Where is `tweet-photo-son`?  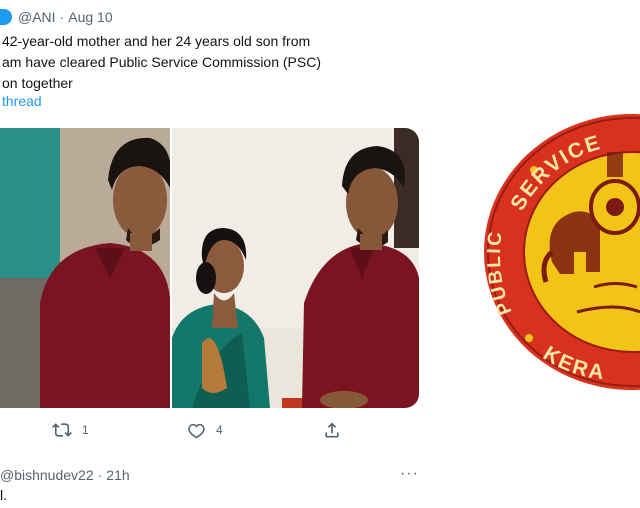 tweet-photo-son is located at coordinates (85, 268).